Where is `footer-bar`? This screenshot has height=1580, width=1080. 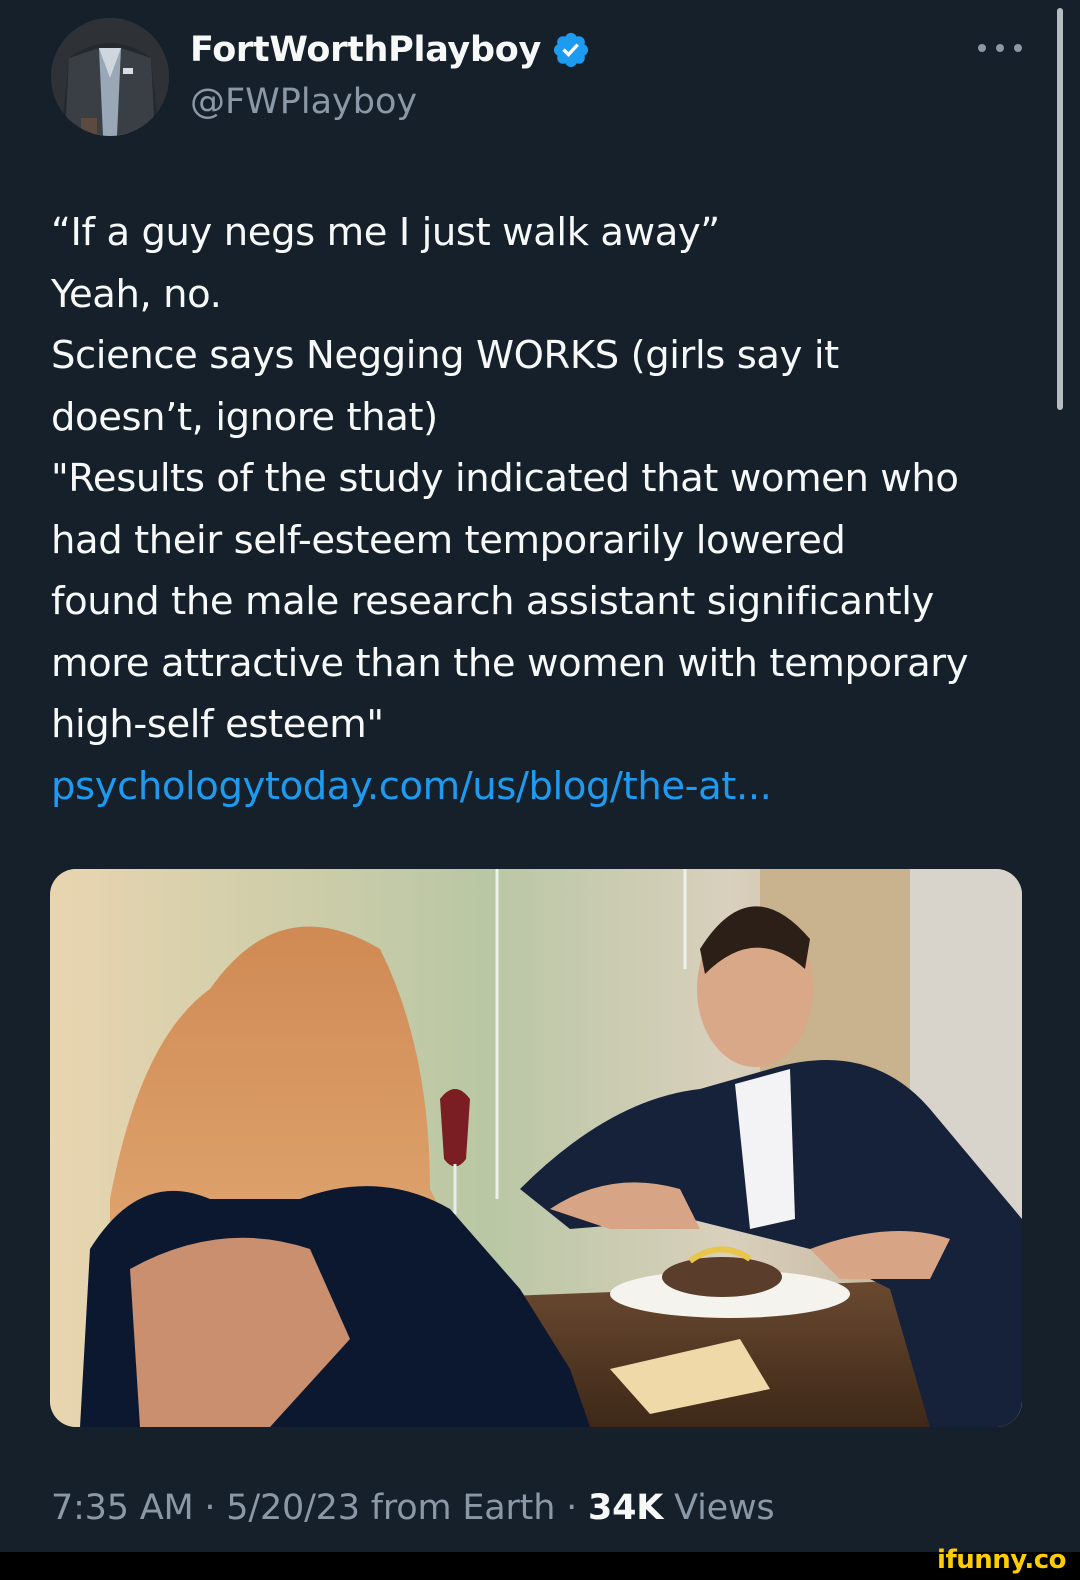 footer-bar is located at coordinates (540, 1566).